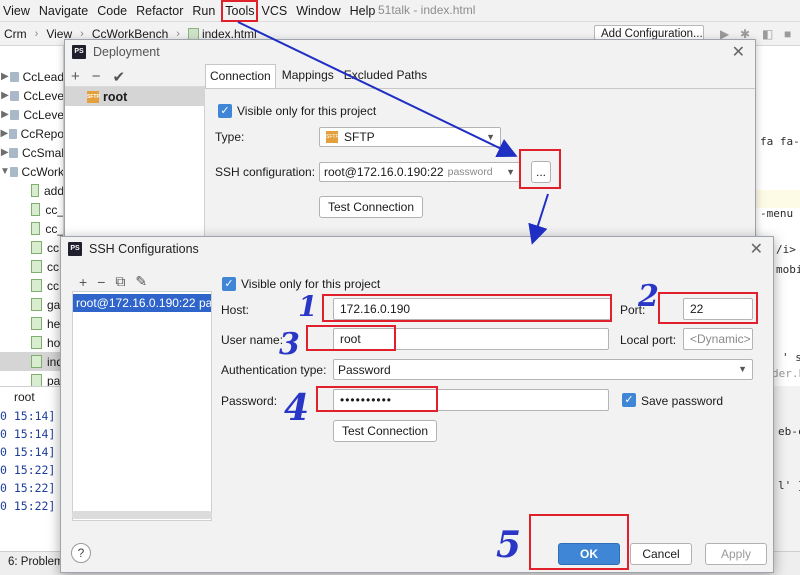 Image resolution: width=800 pixels, height=575 pixels. What do you see at coordinates (43, 95) in the screenshot?
I see `tree-item-label: CcLeve` at bounding box center [43, 95].